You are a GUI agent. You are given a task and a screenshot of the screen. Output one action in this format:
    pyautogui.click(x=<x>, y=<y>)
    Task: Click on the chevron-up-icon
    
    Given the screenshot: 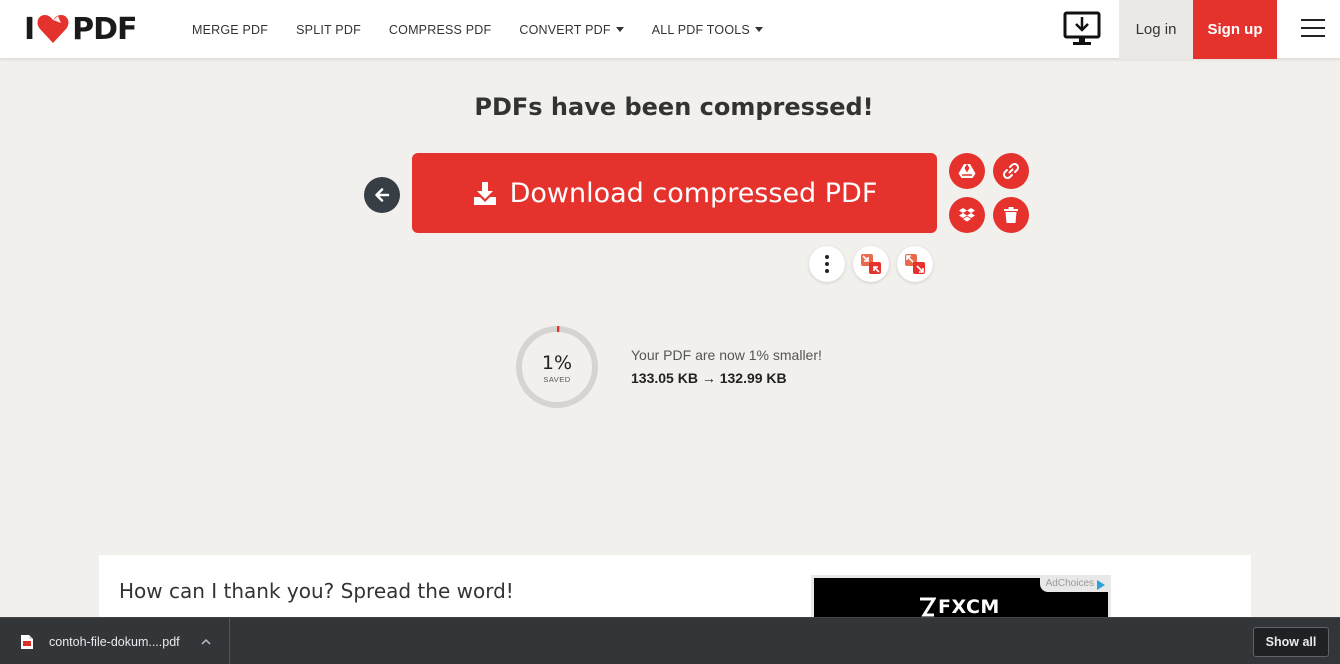 What is the action you would take?
    pyautogui.click(x=206, y=642)
    